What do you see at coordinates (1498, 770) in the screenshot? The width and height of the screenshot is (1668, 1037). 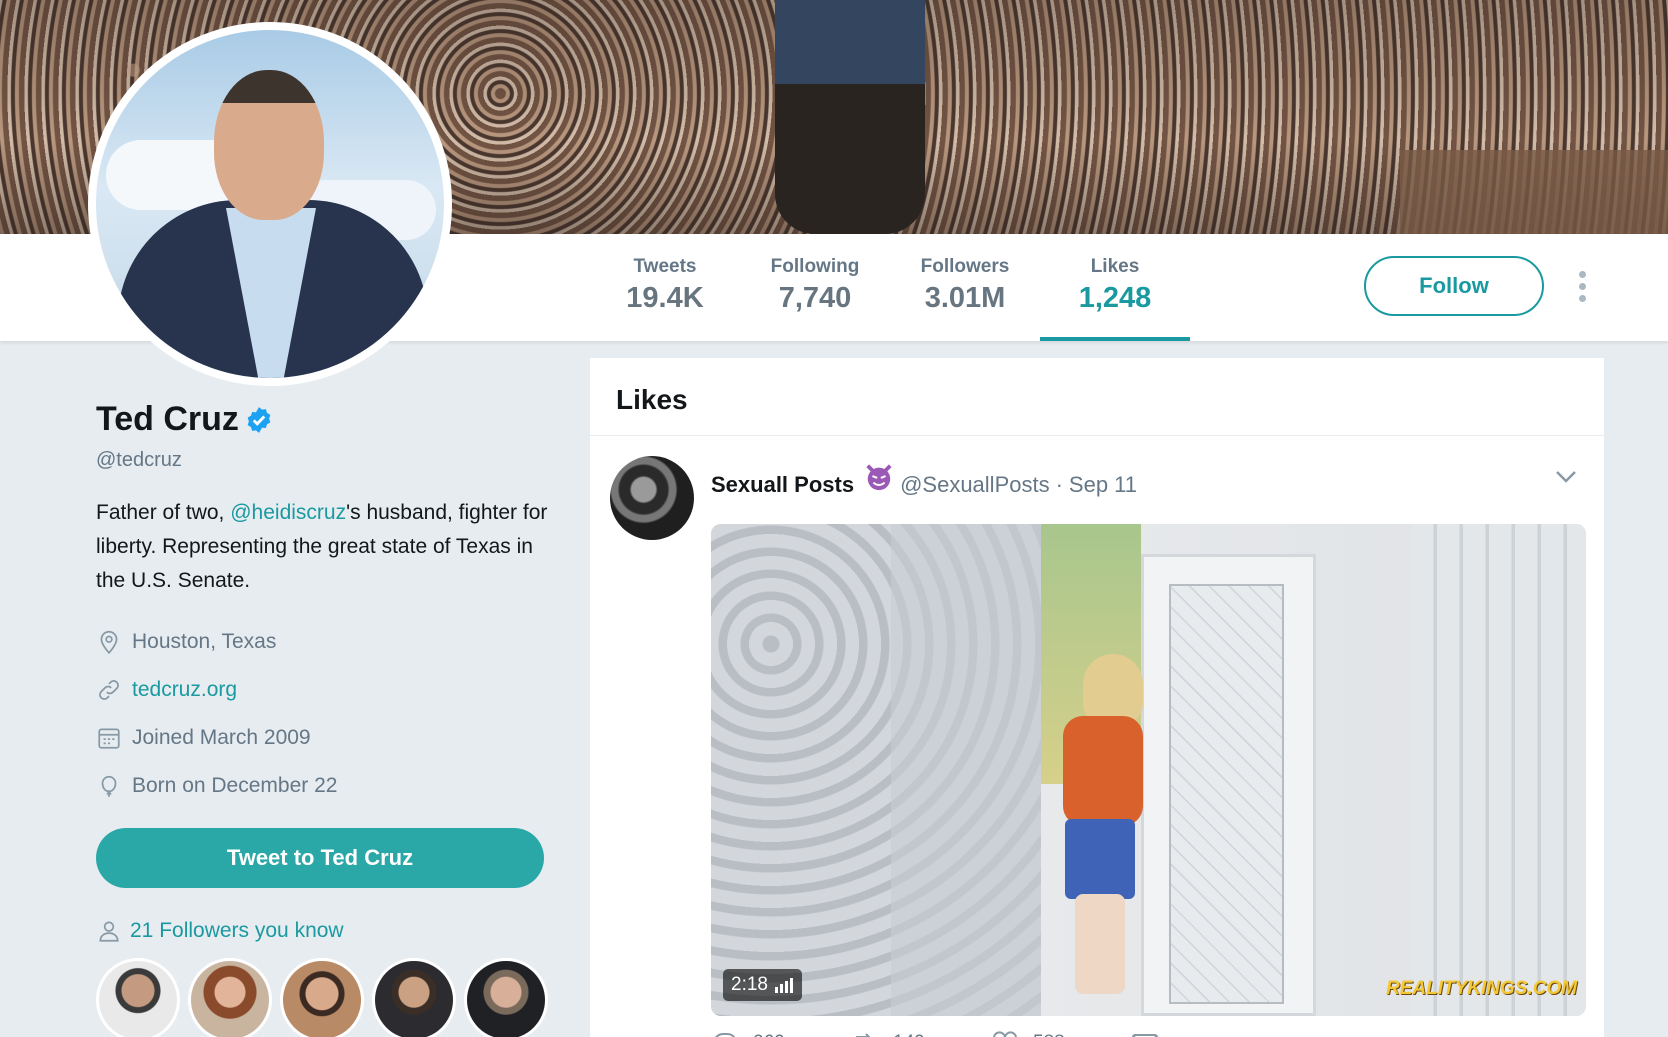 I see `video-frame-curtain` at bounding box center [1498, 770].